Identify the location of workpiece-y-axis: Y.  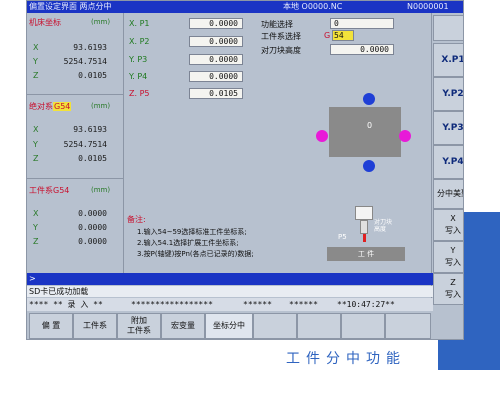
(35, 227).